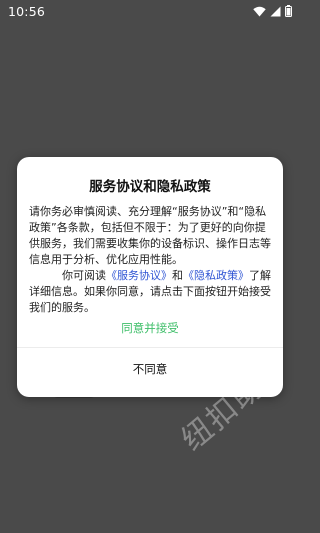  What do you see at coordinates (275, 13) in the screenshot?
I see `signal-icon` at bounding box center [275, 13].